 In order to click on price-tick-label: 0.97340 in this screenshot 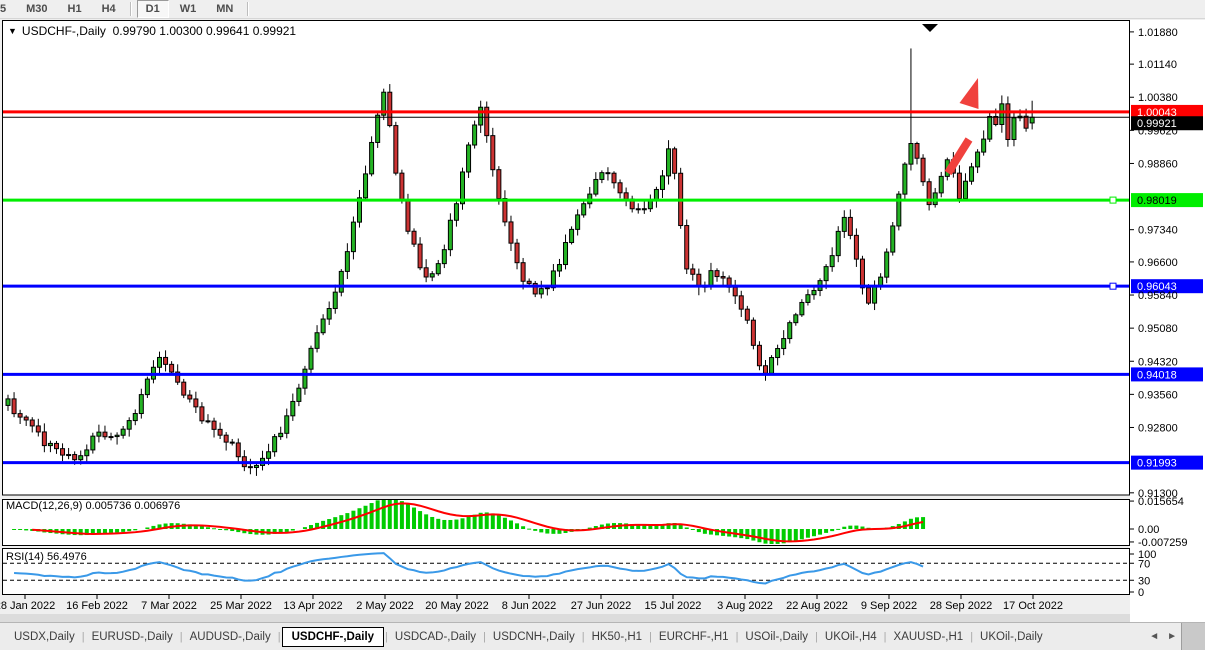, I will do `click(1158, 231)`.